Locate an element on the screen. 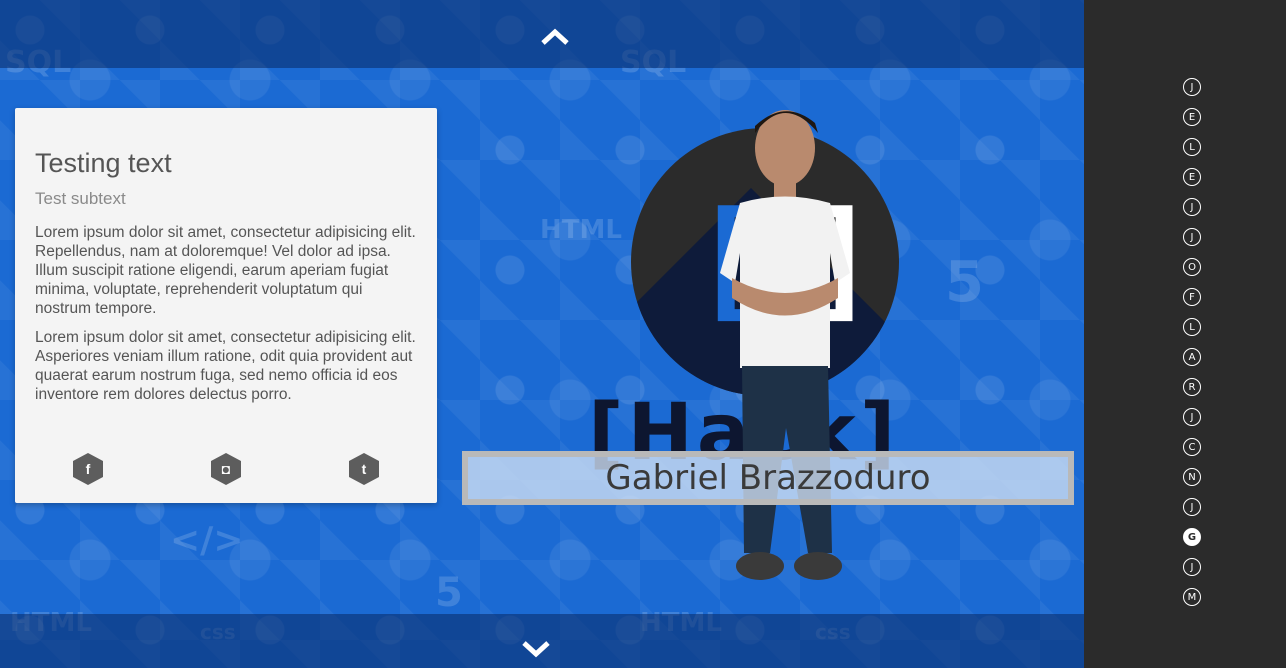 Image resolution: width=1286 pixels, height=668 pixels. facebook-icon: f is located at coordinates (88, 469).